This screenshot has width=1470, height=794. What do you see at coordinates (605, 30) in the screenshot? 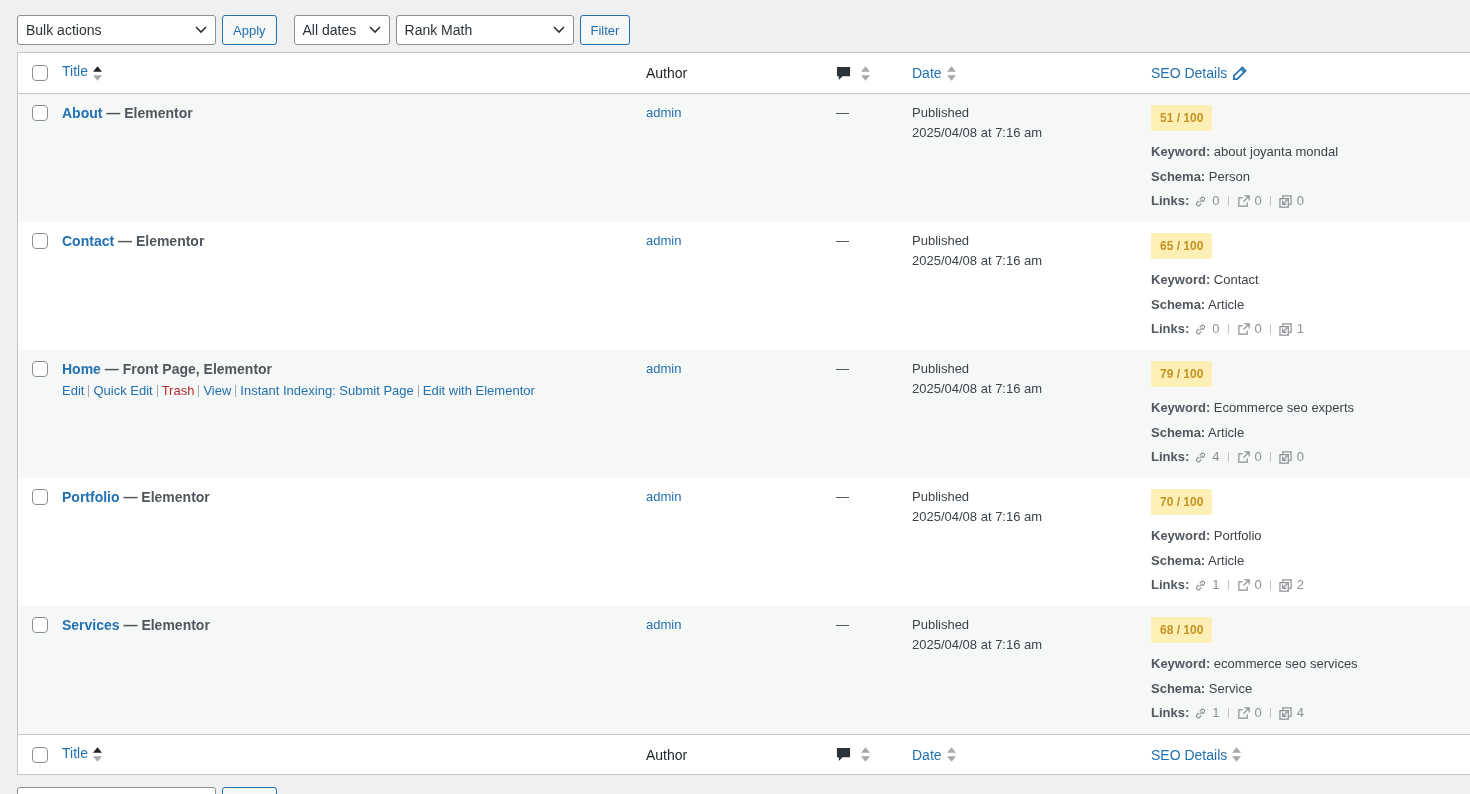
I see `filter-button: Filter` at bounding box center [605, 30].